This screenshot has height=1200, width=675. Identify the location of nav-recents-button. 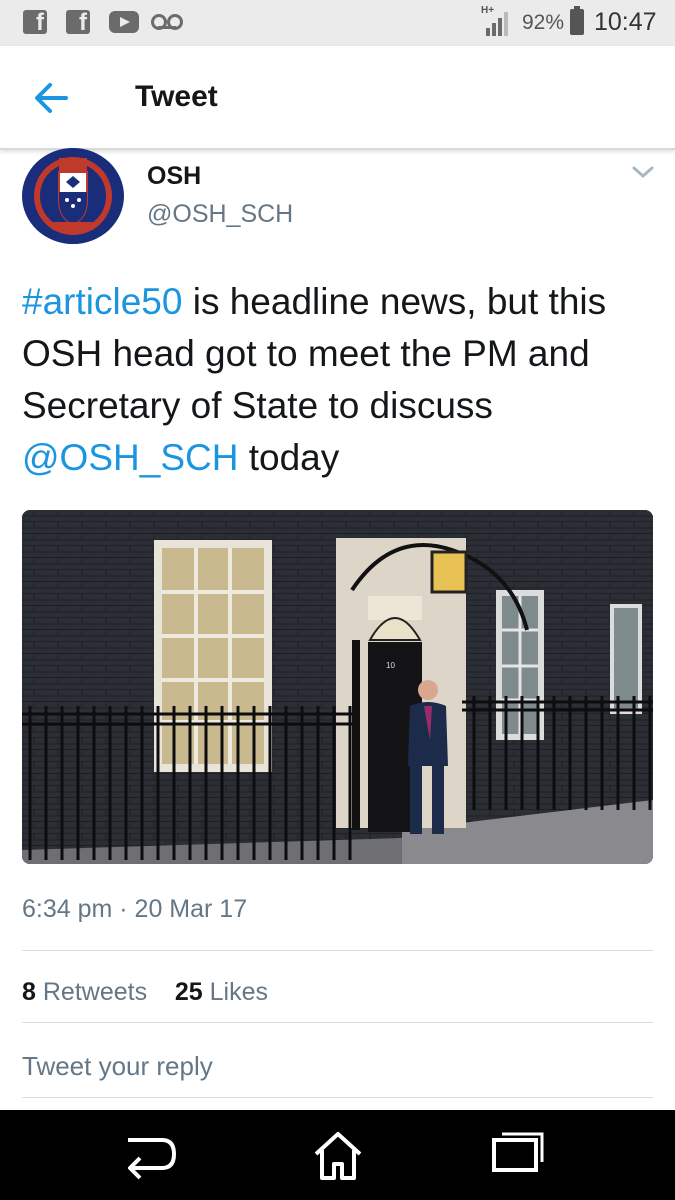
(518, 1155).